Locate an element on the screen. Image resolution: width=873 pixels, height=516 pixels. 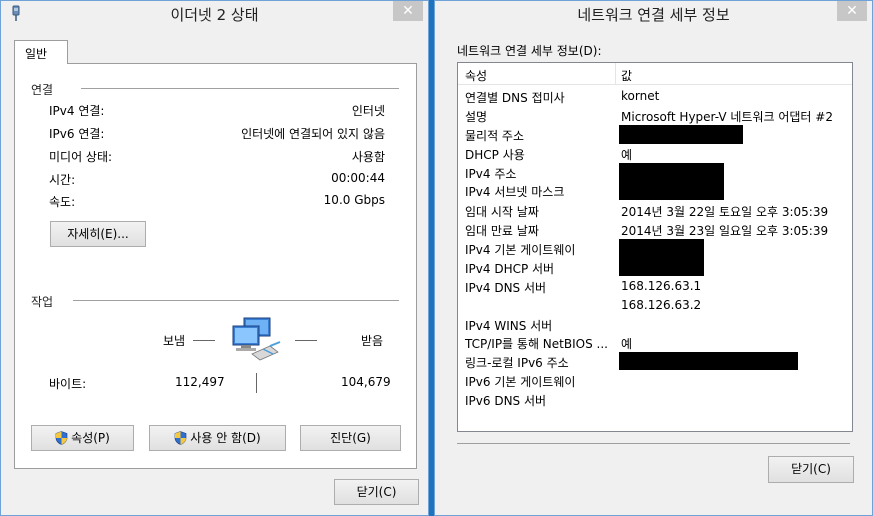
list-item: IPv6 DNS 서버 is located at coordinates (655, 399).